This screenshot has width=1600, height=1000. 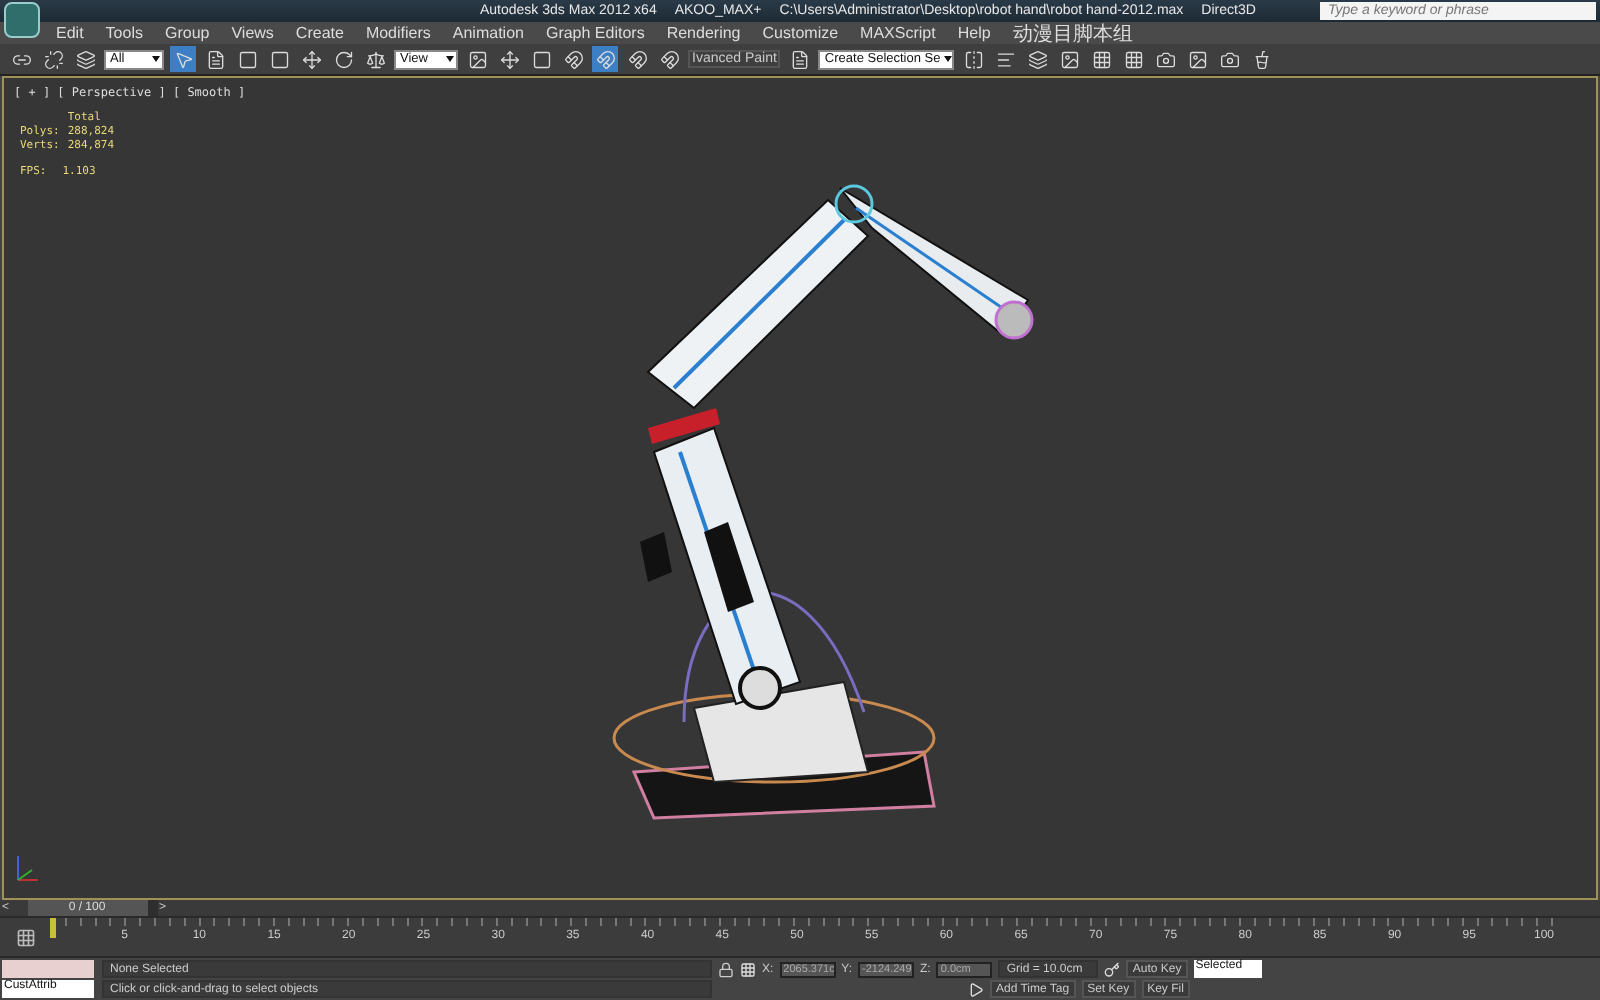 What do you see at coordinates (488, 33) in the screenshot?
I see `menu-item: Animation` at bounding box center [488, 33].